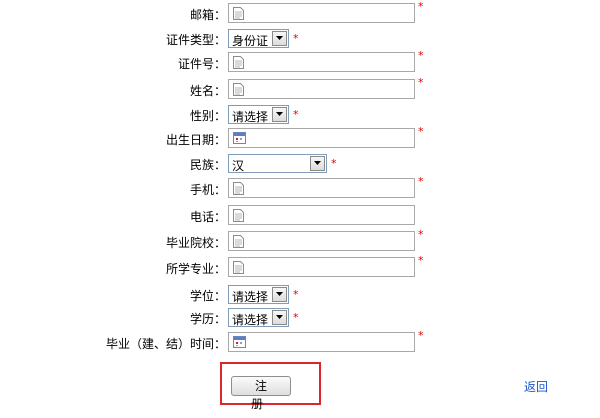 This screenshot has width=600, height=418. Describe the element at coordinates (207, 165) in the screenshot. I see `ethnicity-label: 民族：` at that location.